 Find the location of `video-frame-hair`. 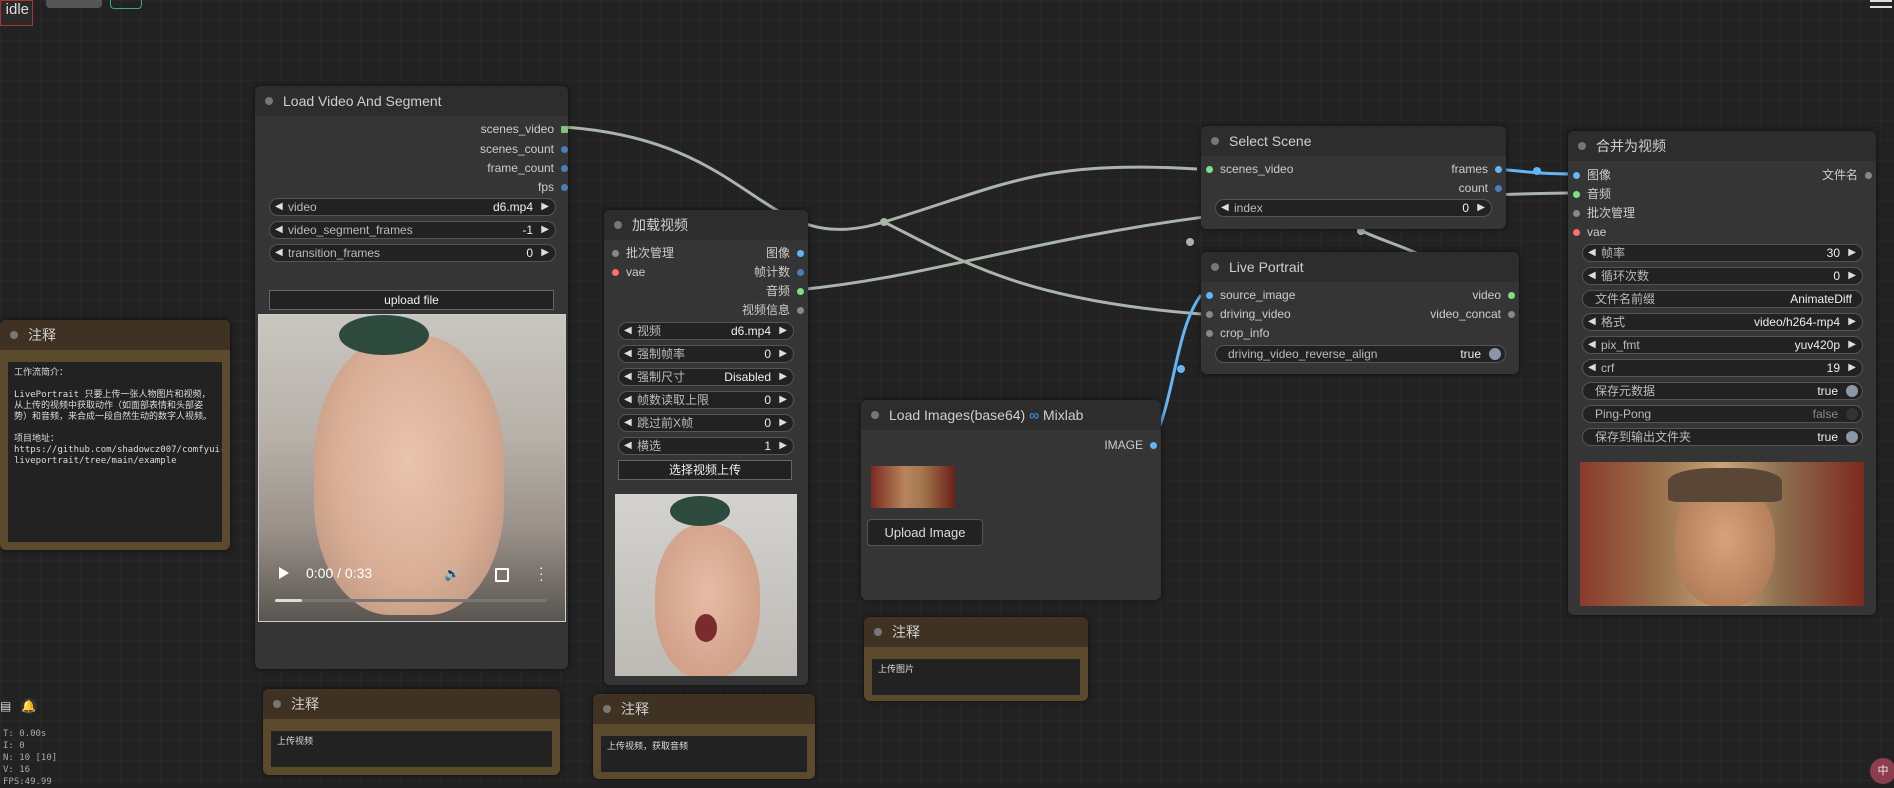

video-frame-hair is located at coordinates (384, 335).